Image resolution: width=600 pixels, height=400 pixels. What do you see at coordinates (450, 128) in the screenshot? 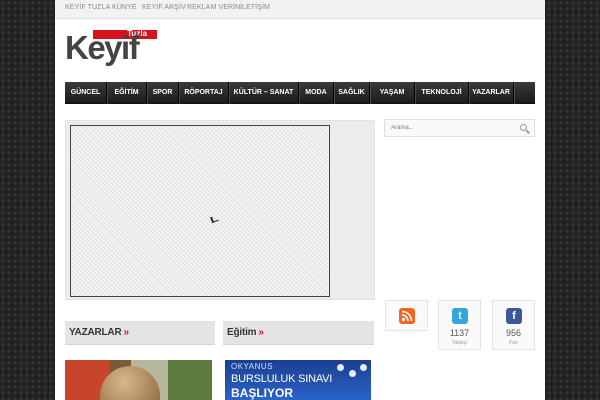
I see `search-input` at bounding box center [450, 128].